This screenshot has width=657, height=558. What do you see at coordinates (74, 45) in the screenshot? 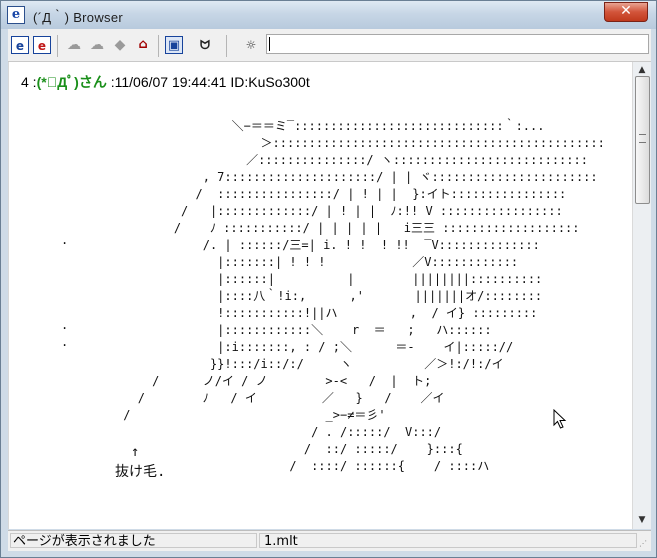
I see `back-icon: ☁` at bounding box center [74, 45].